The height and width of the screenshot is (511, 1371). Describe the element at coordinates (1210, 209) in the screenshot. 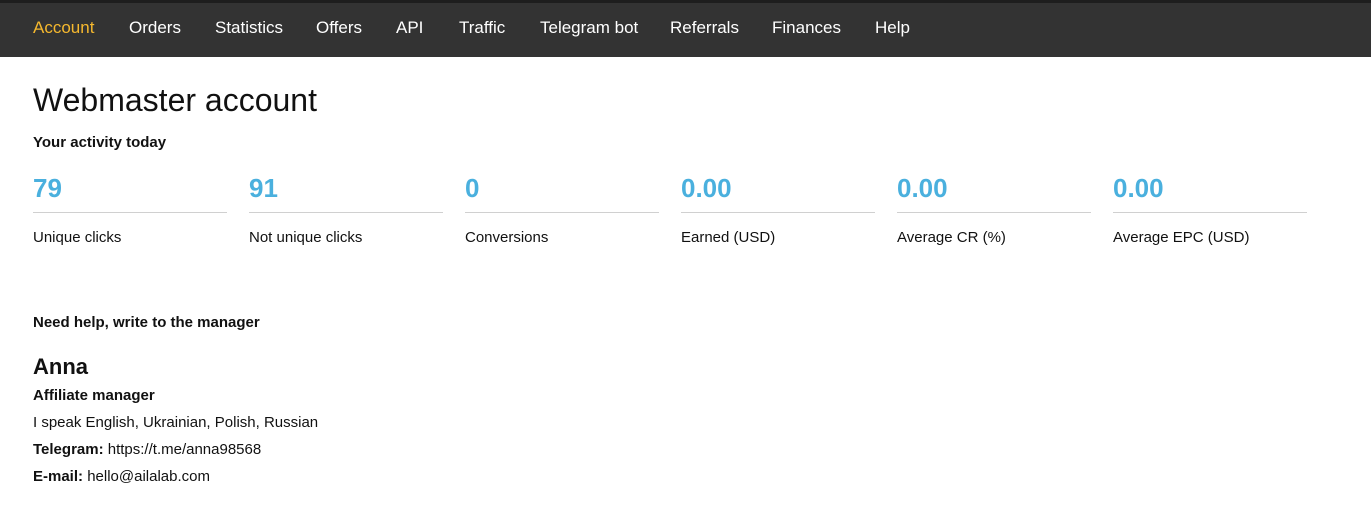

I see `stat-average-epc: 0.00 Average EPC (USD)` at that location.